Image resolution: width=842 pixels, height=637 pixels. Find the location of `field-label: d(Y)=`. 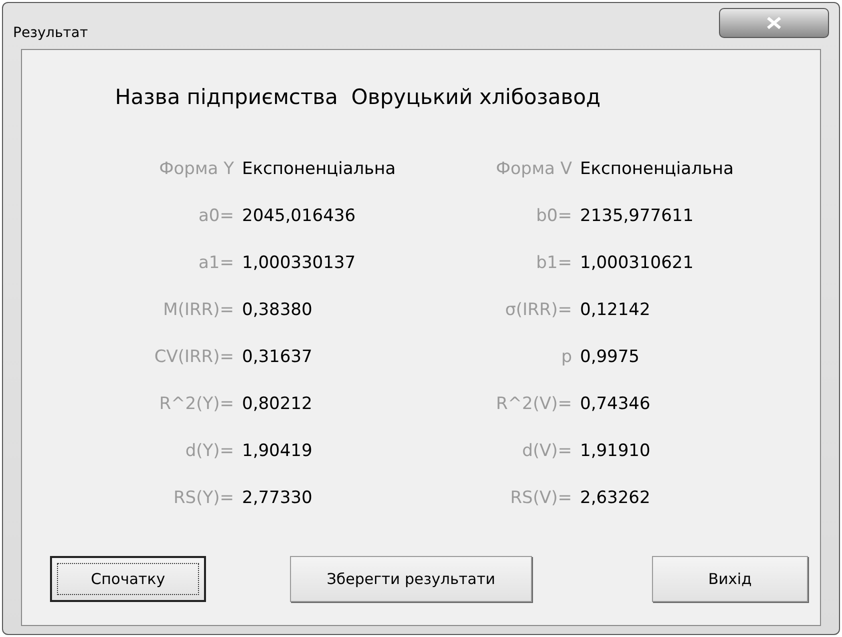

field-label: d(Y)= is located at coordinates (209, 451).